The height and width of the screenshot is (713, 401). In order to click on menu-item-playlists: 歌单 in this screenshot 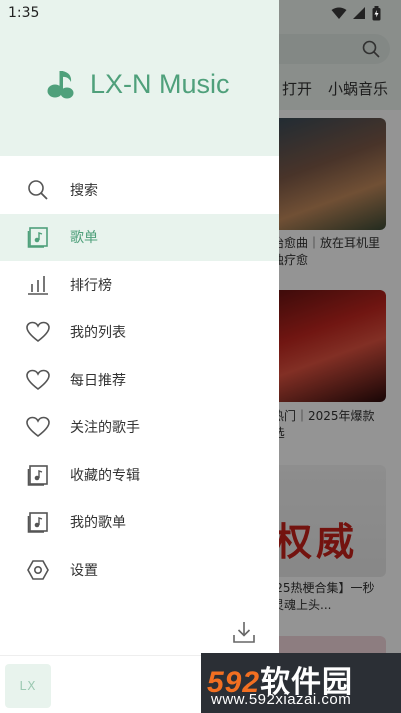, I will do `click(139, 237)`.